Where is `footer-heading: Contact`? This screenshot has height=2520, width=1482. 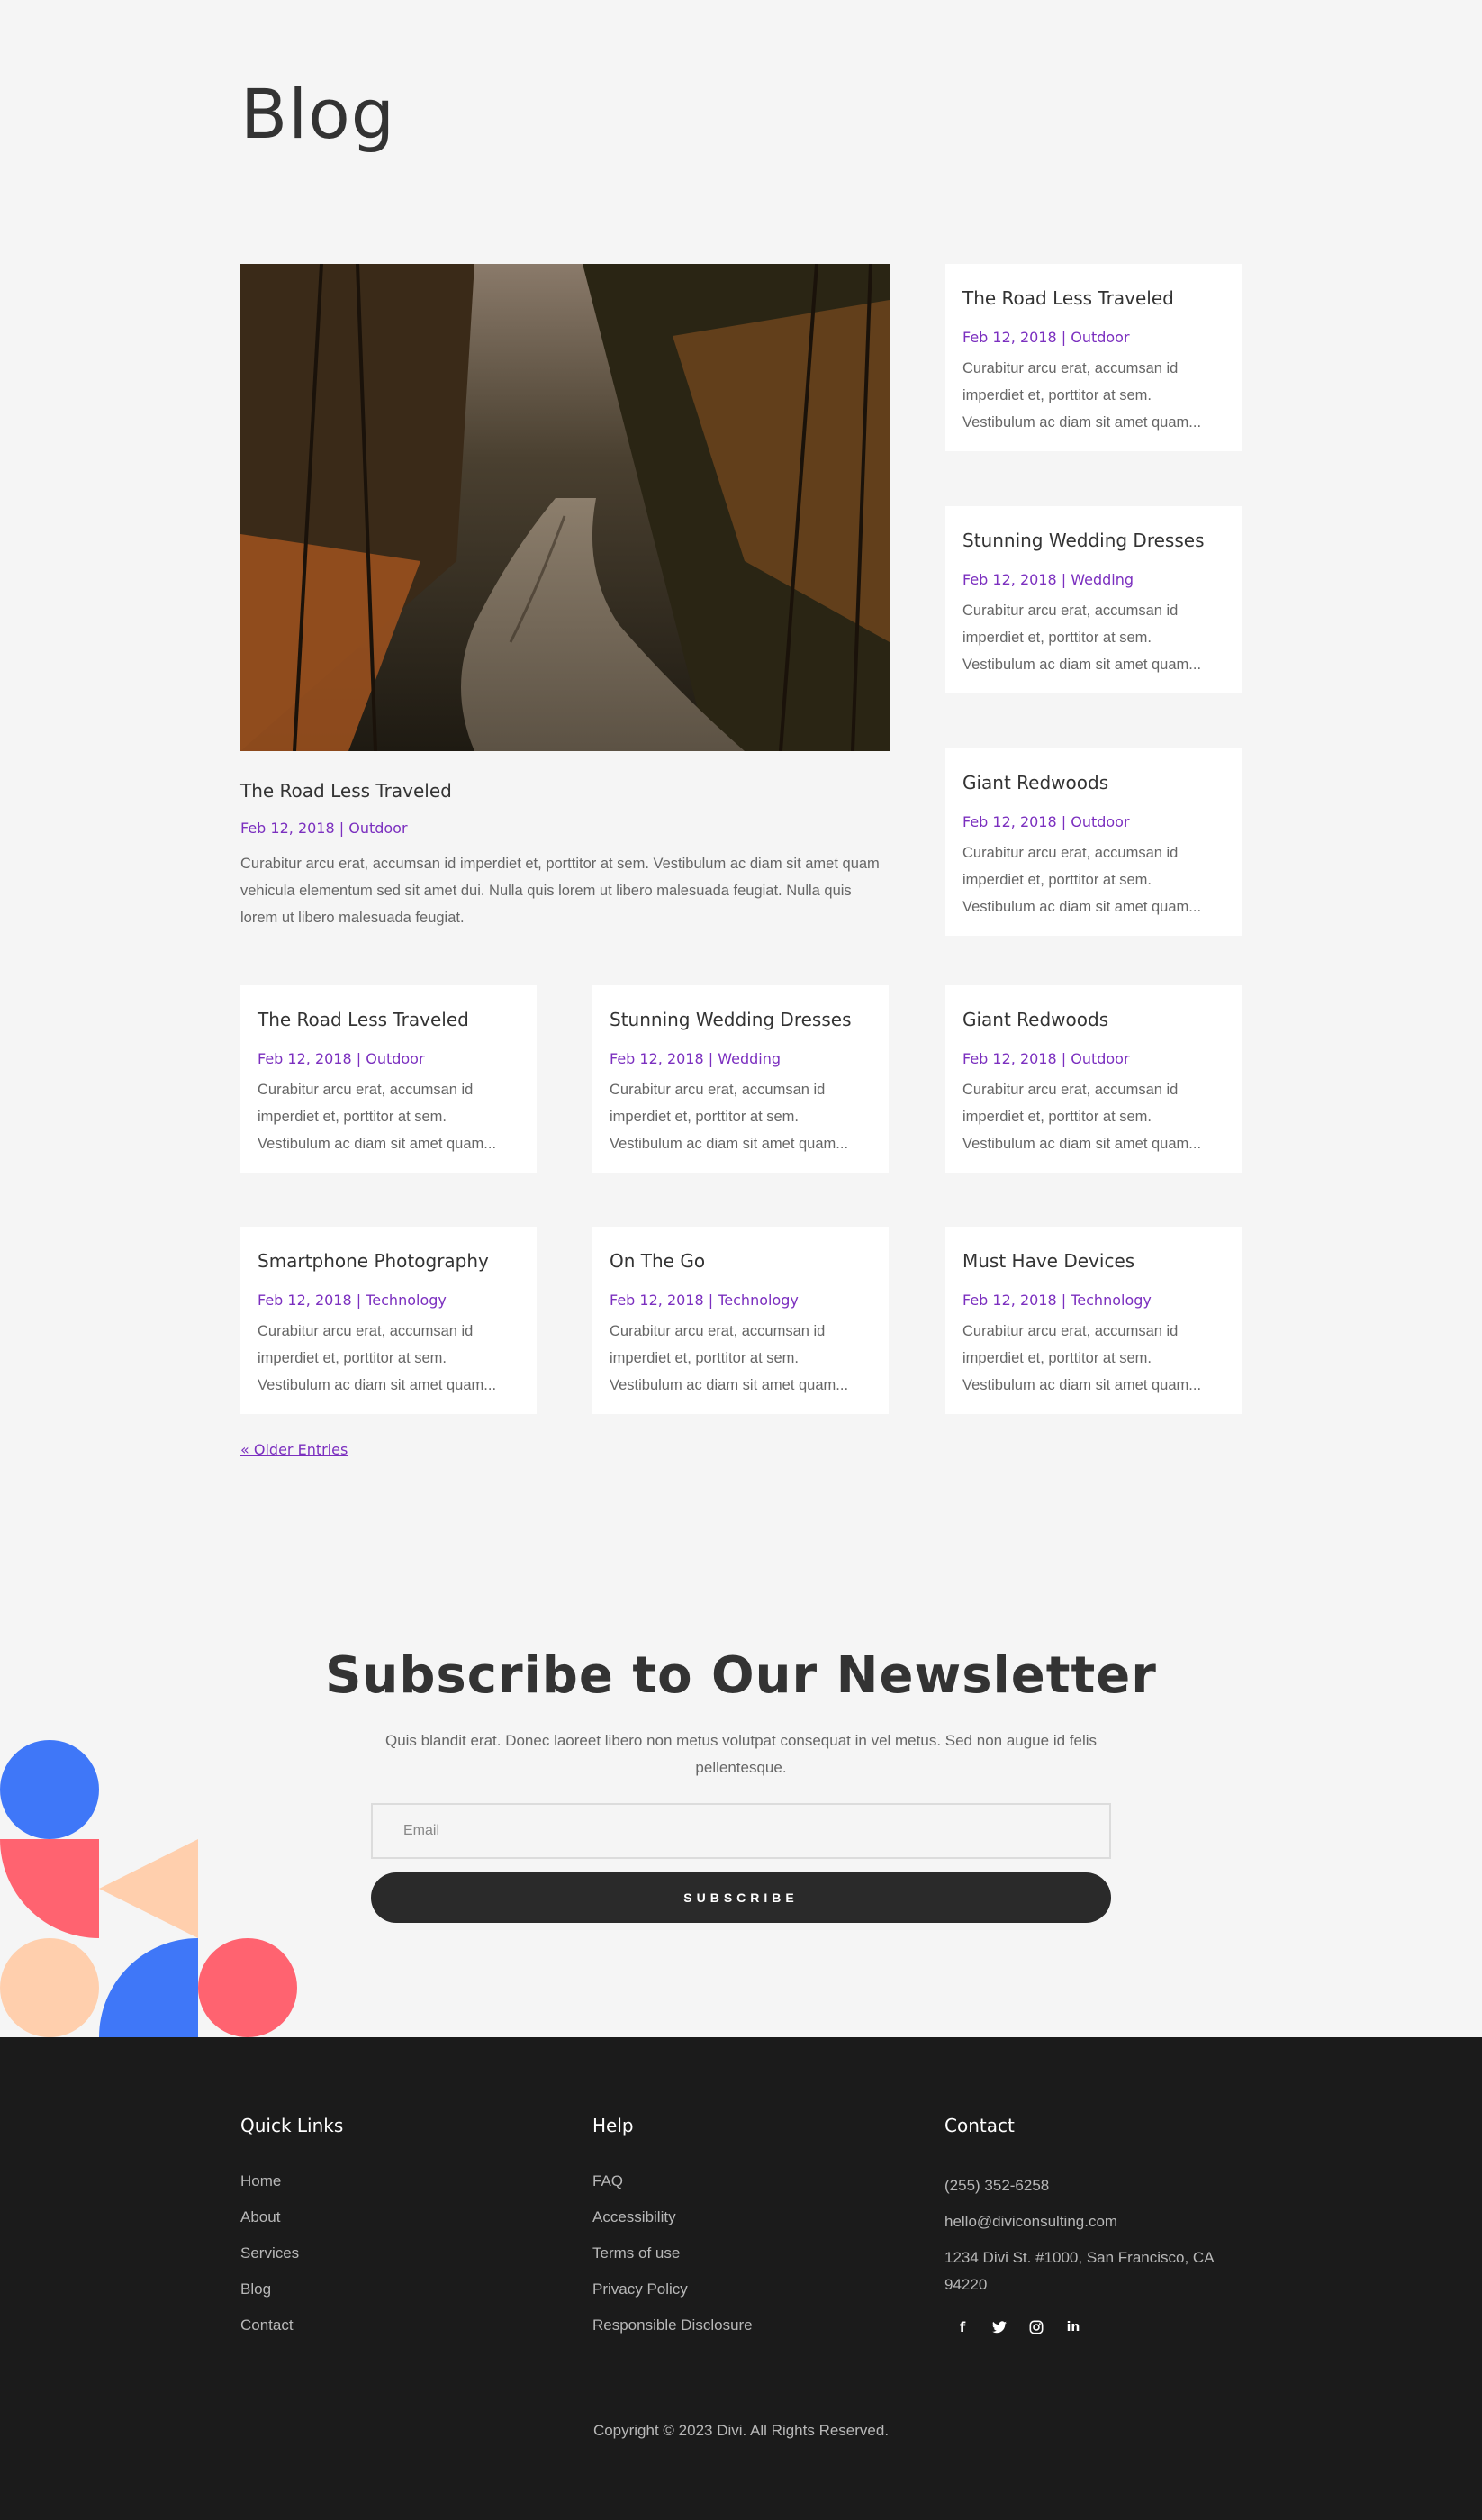 footer-heading: Contact is located at coordinates (979, 2126).